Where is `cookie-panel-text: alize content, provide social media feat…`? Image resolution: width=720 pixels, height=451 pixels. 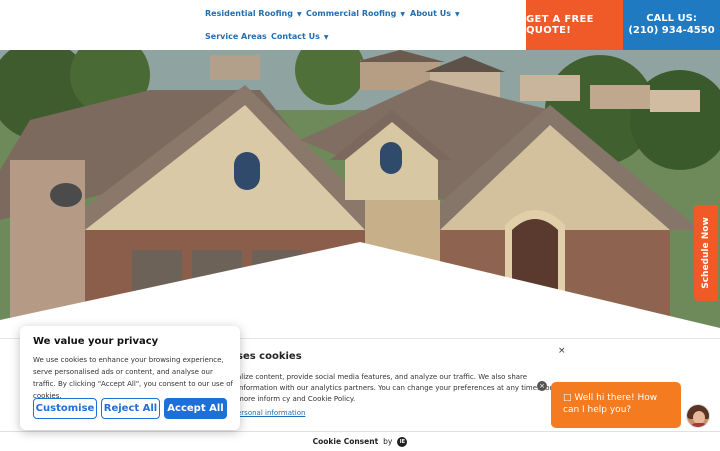
cookie-panel-text: alize content, provide social media feat… is located at coordinates (395, 388).